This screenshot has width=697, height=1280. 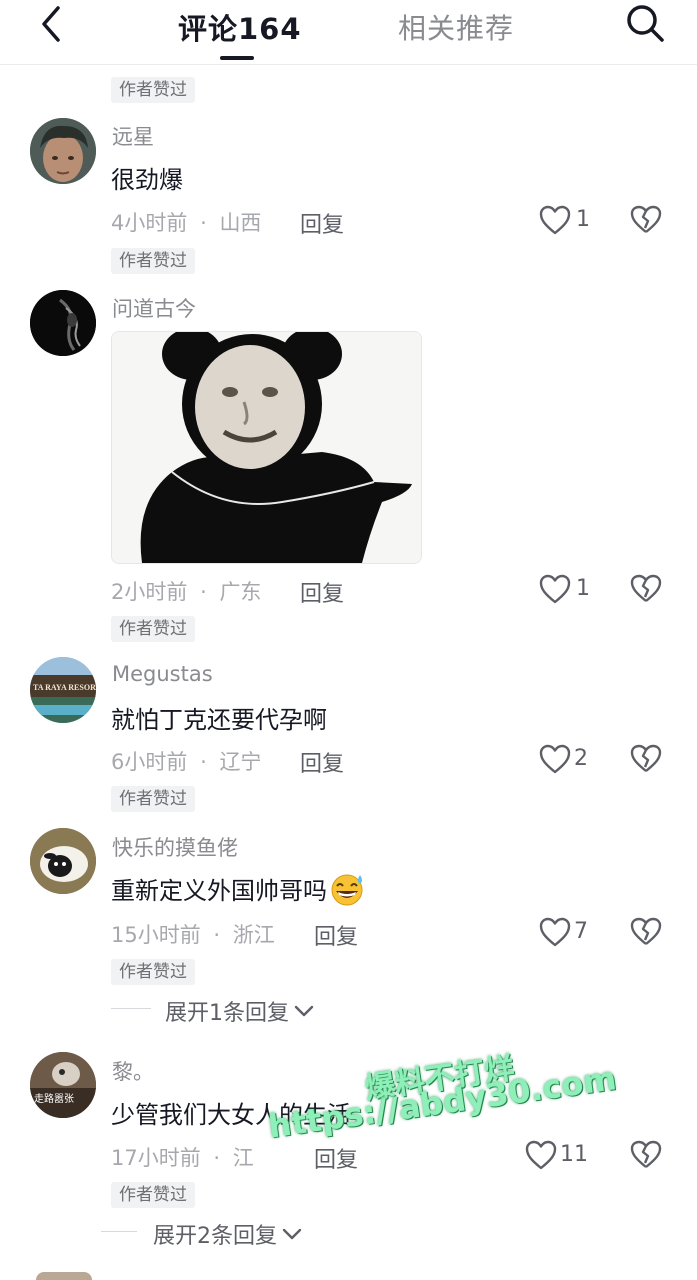 I want to click on comment-meta: 4小时前 · 山西, so click(x=186, y=222).